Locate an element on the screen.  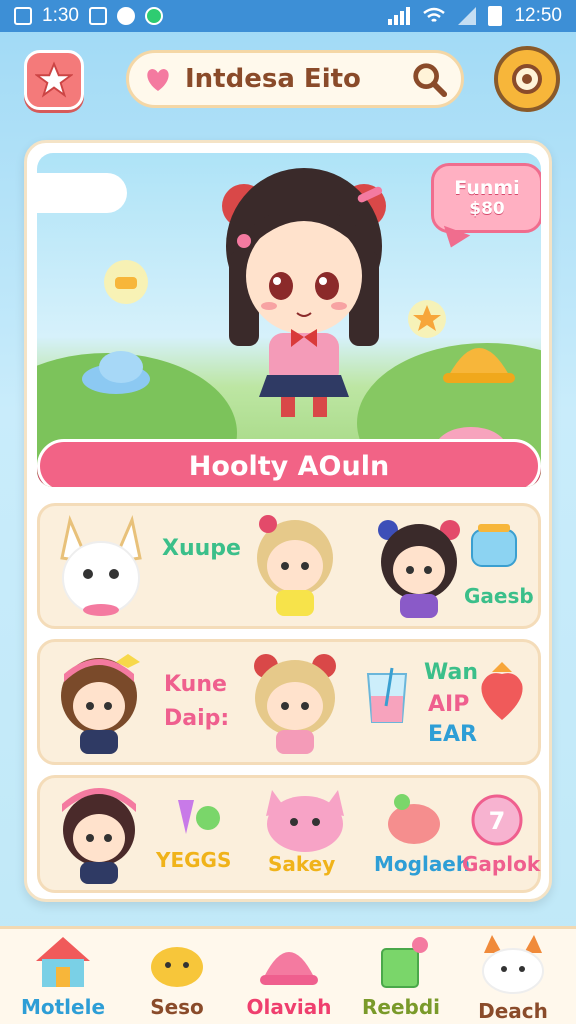
bell-icon is located at coordinates (289, 968).